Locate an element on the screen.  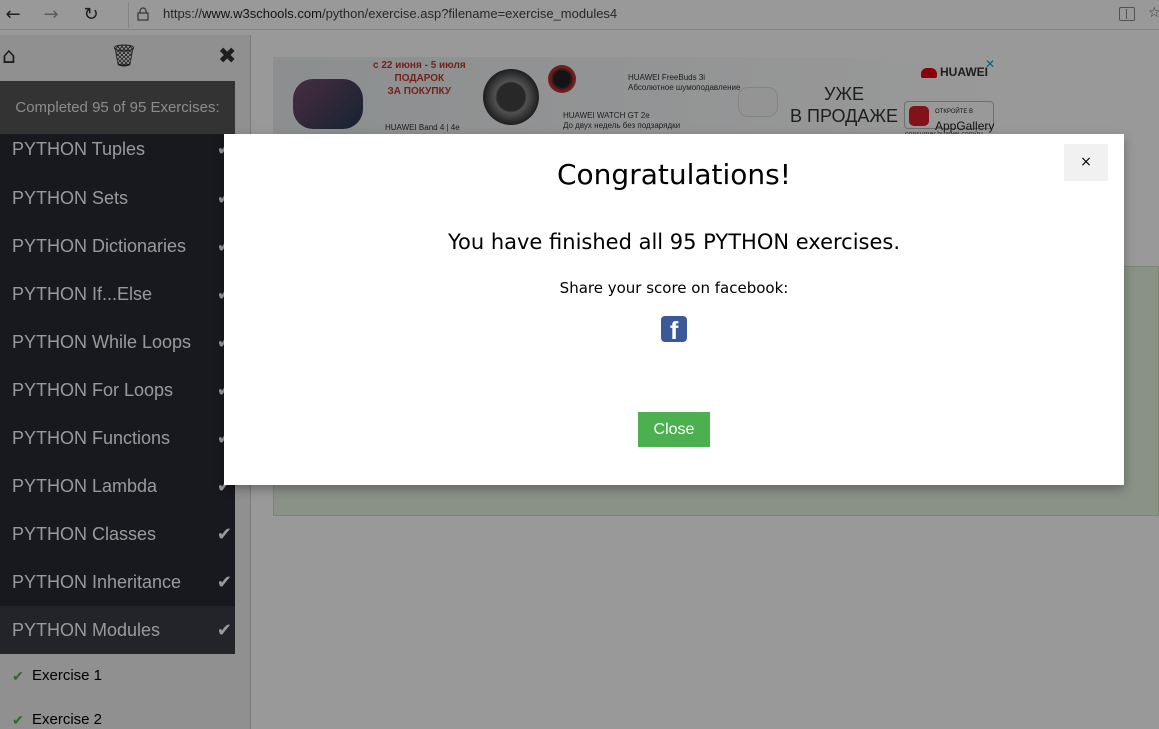
facebook-icon: f is located at coordinates (674, 329).